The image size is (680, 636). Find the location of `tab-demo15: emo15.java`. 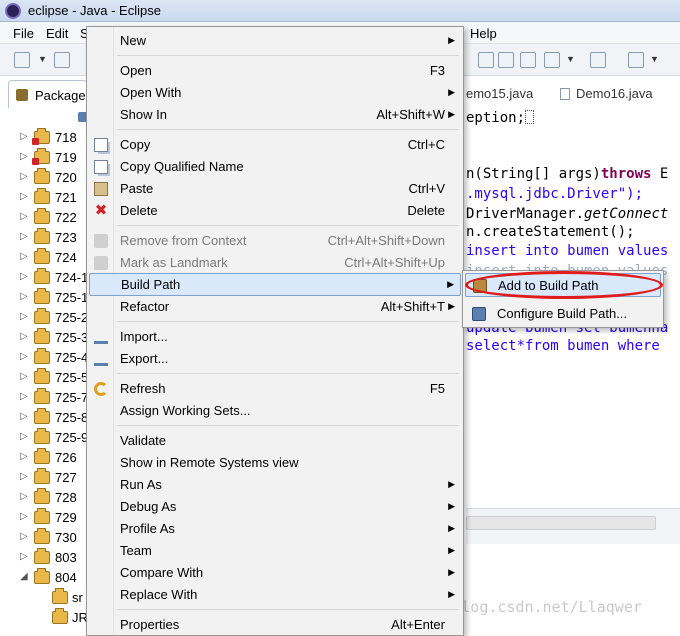

tab-demo15: emo15.java is located at coordinates (499, 93).